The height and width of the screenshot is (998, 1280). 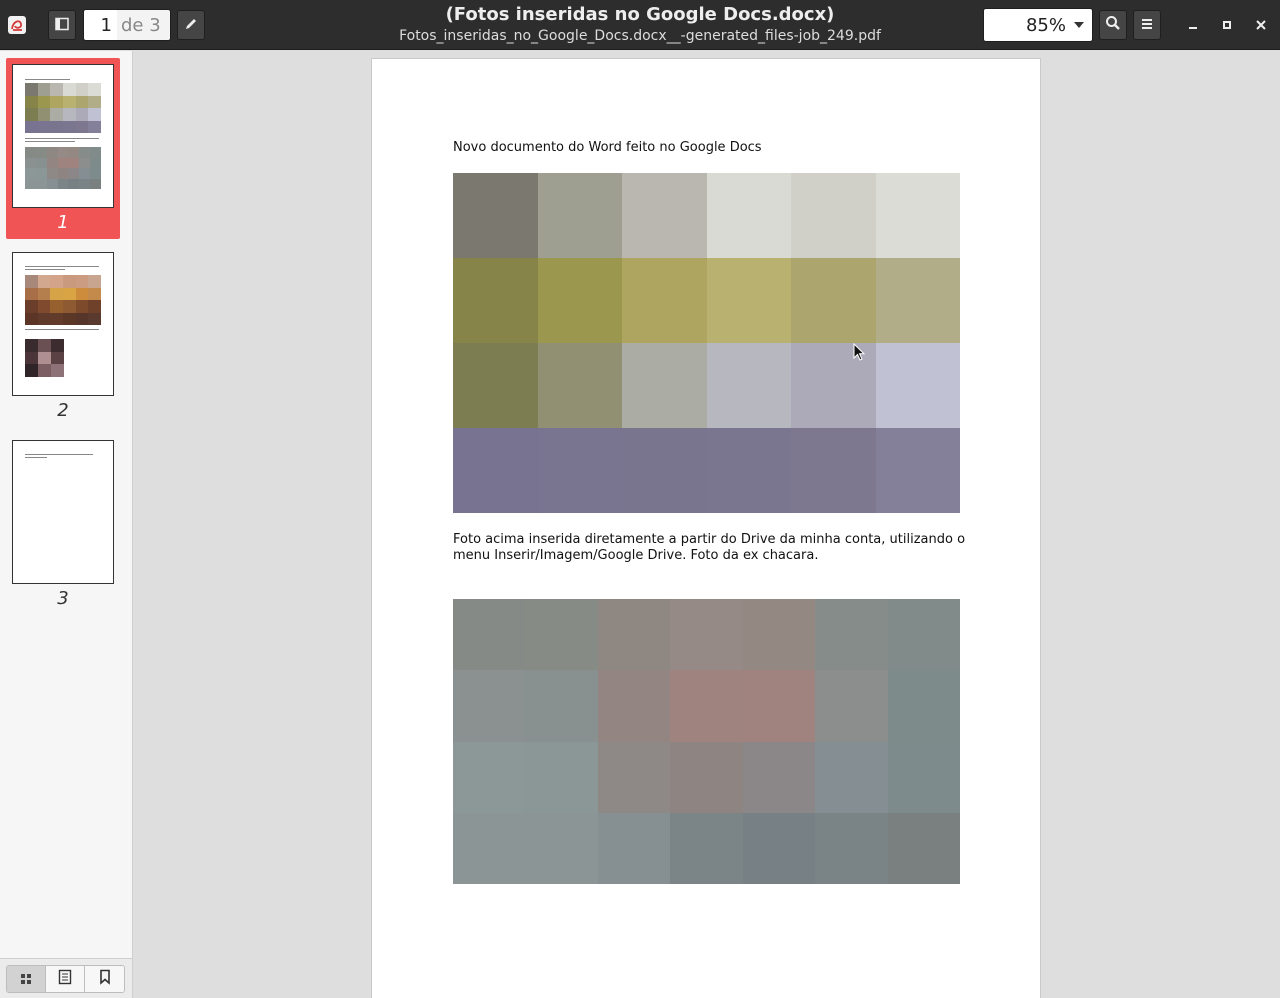 I want to click on maximize-button, so click(x=1227, y=25).